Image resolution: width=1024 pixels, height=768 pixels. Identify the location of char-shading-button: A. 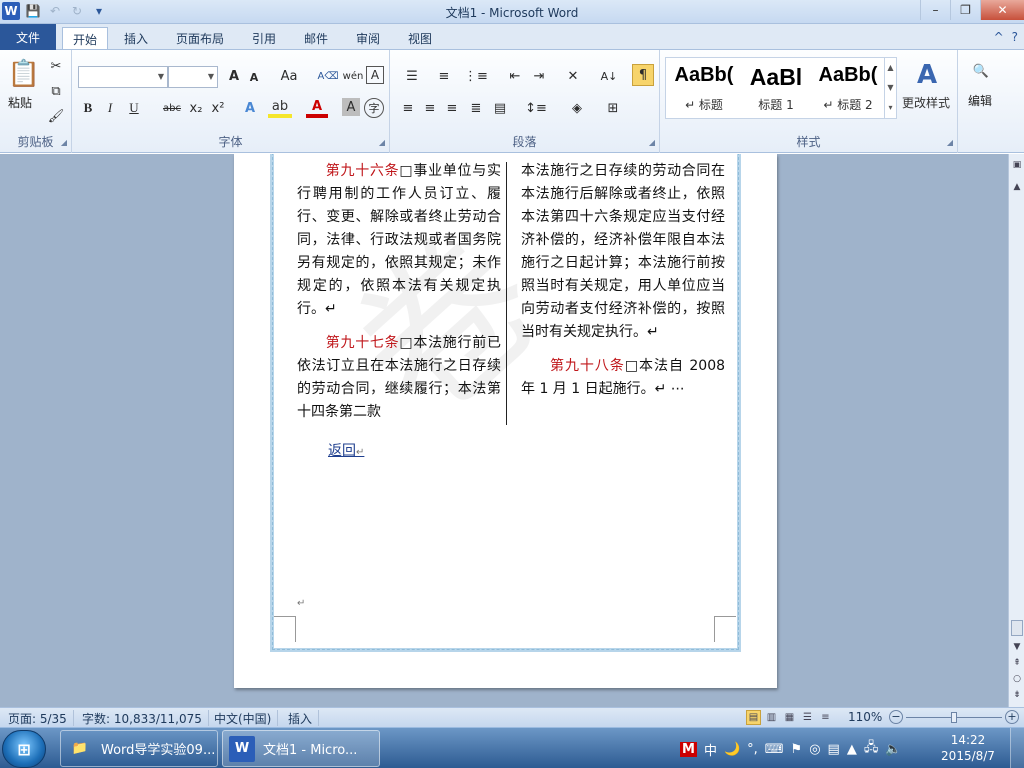
(351, 107).